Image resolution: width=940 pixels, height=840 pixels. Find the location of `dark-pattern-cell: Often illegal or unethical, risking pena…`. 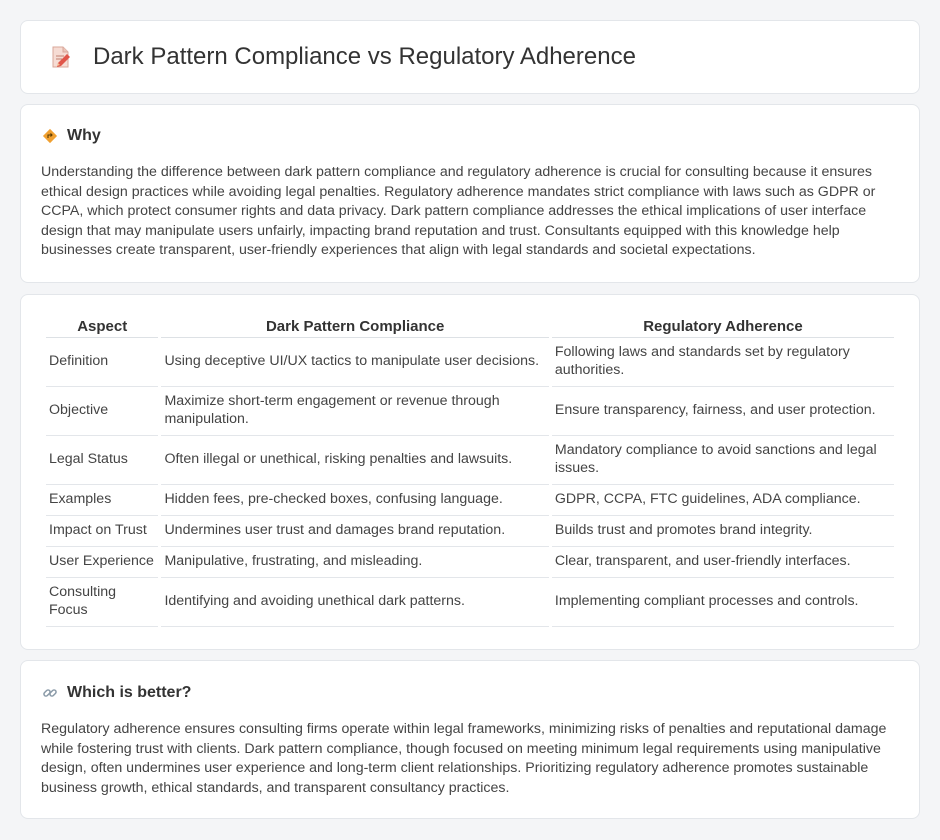

dark-pattern-cell: Often illegal or unethical, risking pena… is located at coordinates (355, 460).